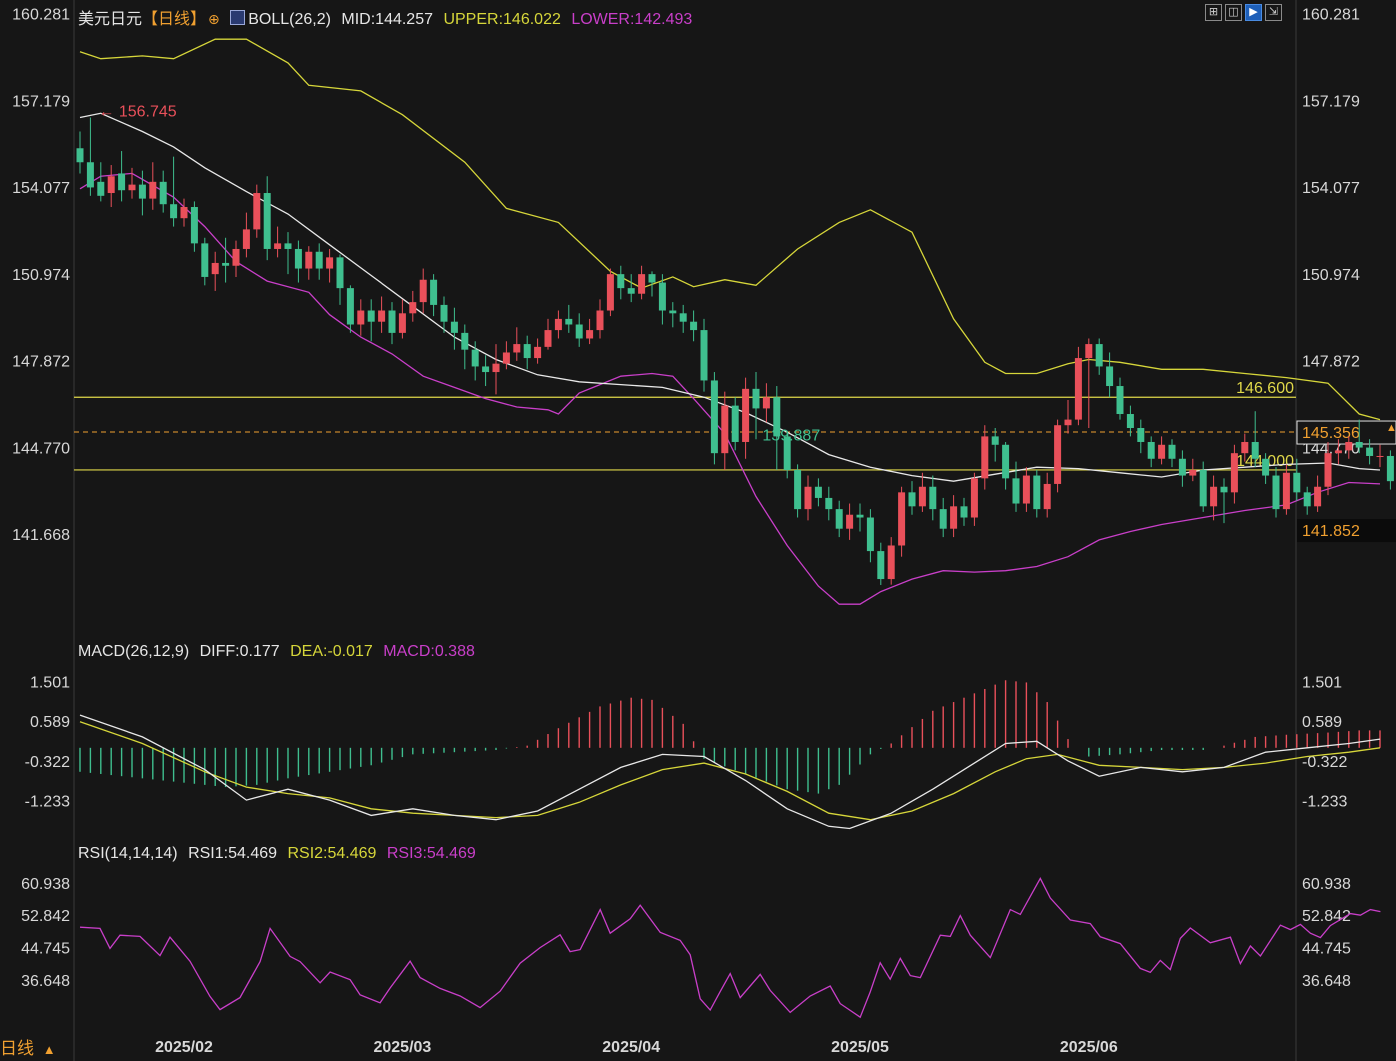 The width and height of the screenshot is (1396, 1061). What do you see at coordinates (45, 981) in the screenshot?
I see `rsi-left-tick: 36.648` at bounding box center [45, 981].